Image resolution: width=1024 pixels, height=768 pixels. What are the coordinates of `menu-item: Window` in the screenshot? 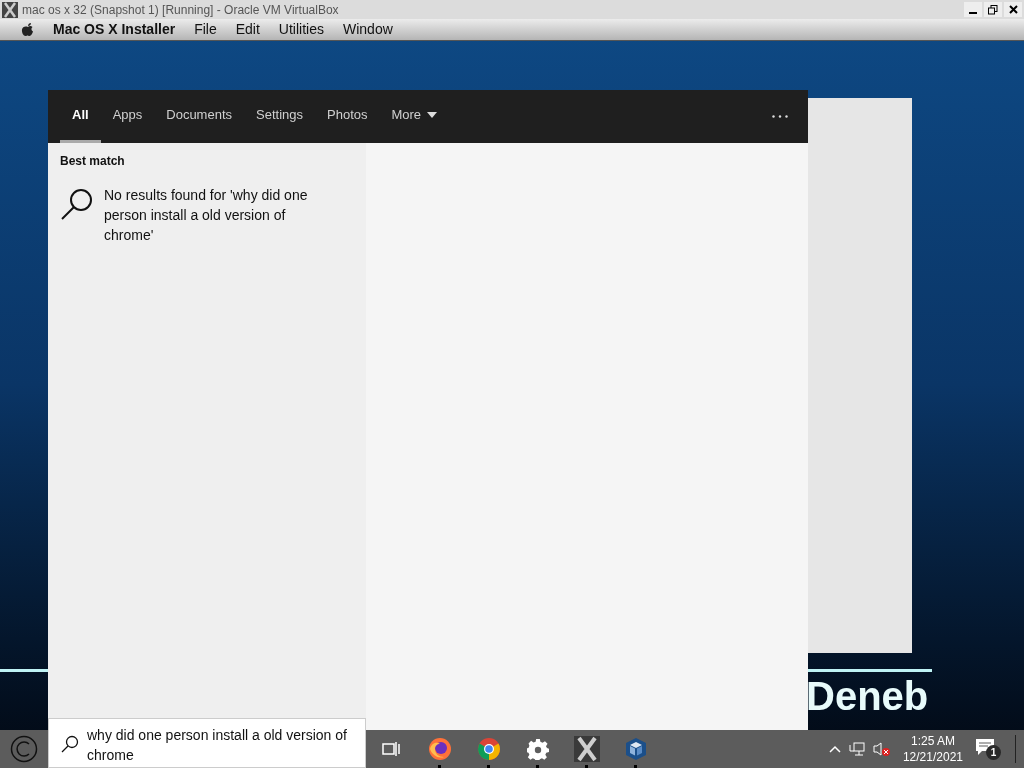 It's located at (368, 29).